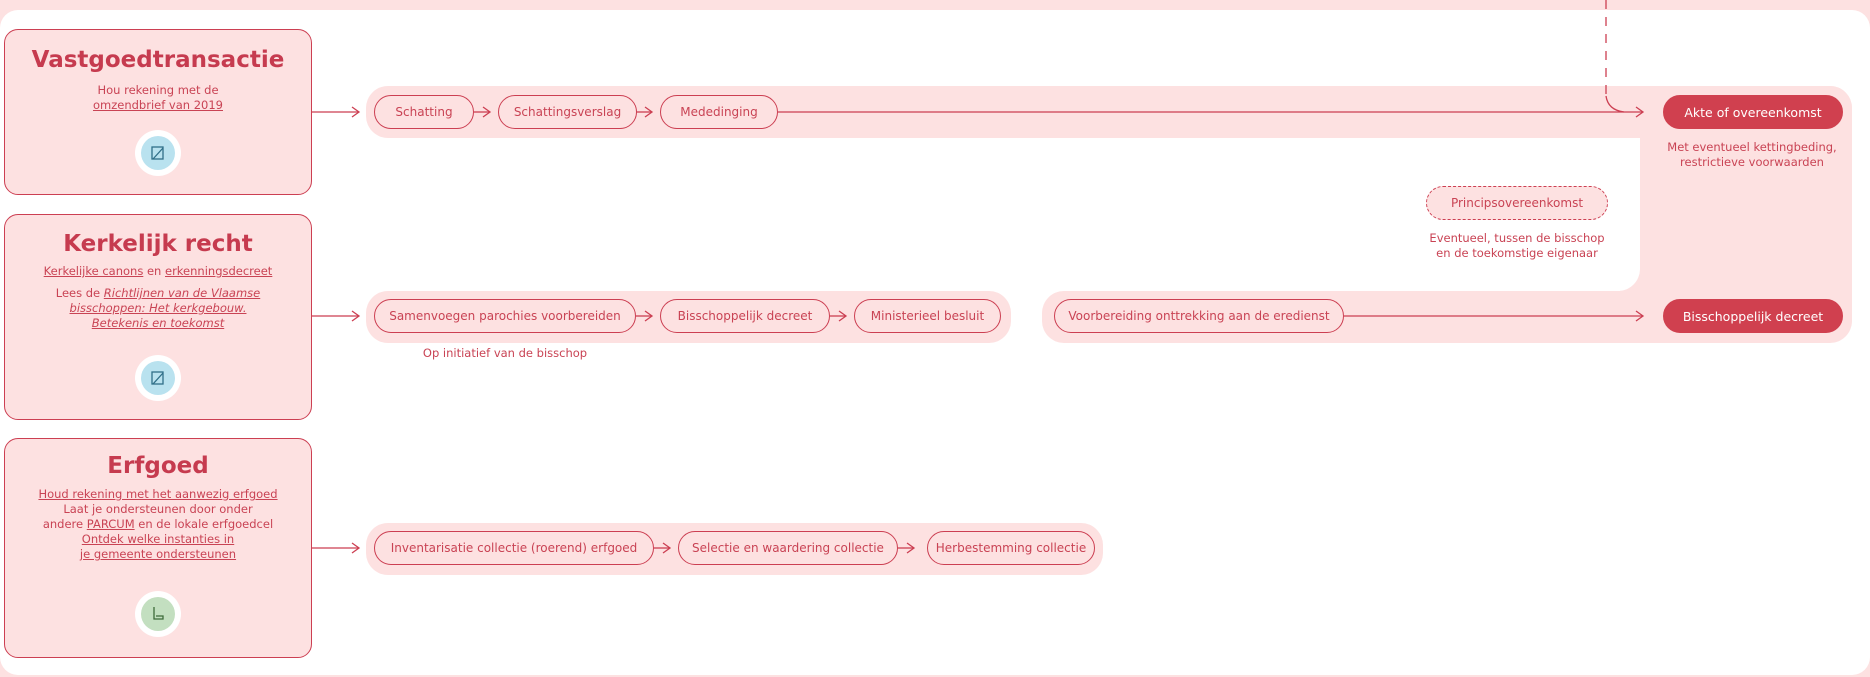 The image size is (1870, 677). What do you see at coordinates (158, 466) in the screenshot?
I see `card-title: Erfgoed` at bounding box center [158, 466].